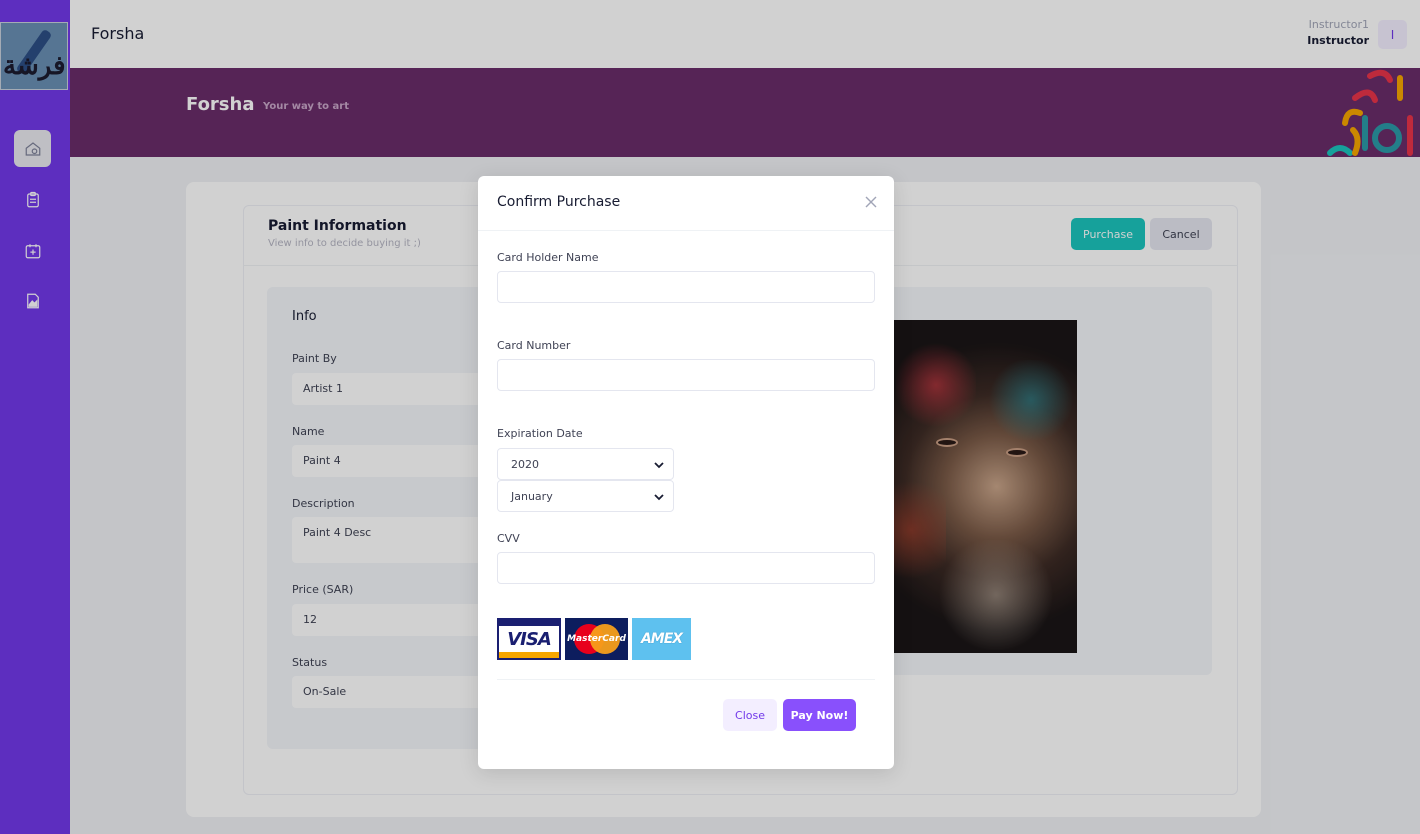 This screenshot has height=834, width=1420. I want to click on card-number-label: Card Number, so click(534, 345).